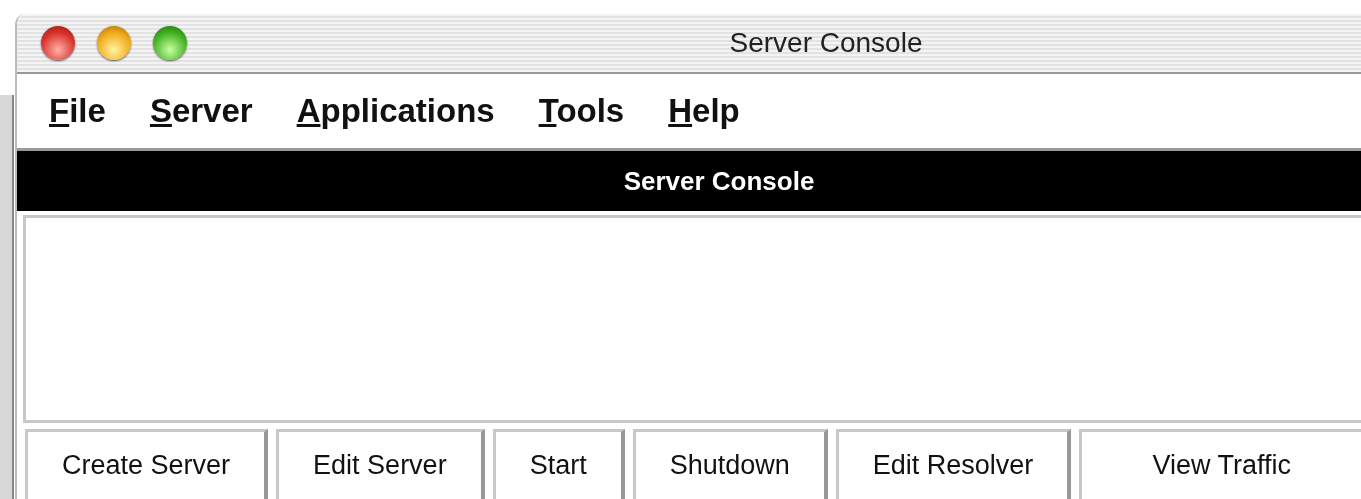 This screenshot has width=1361, height=499. I want to click on toolbar-button: Edit Resolver, so click(953, 464).